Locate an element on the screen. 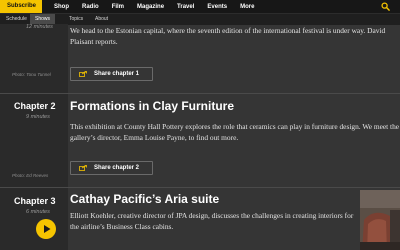 The height and width of the screenshot is (250, 400). nav-travel: Travel is located at coordinates (185, 7).